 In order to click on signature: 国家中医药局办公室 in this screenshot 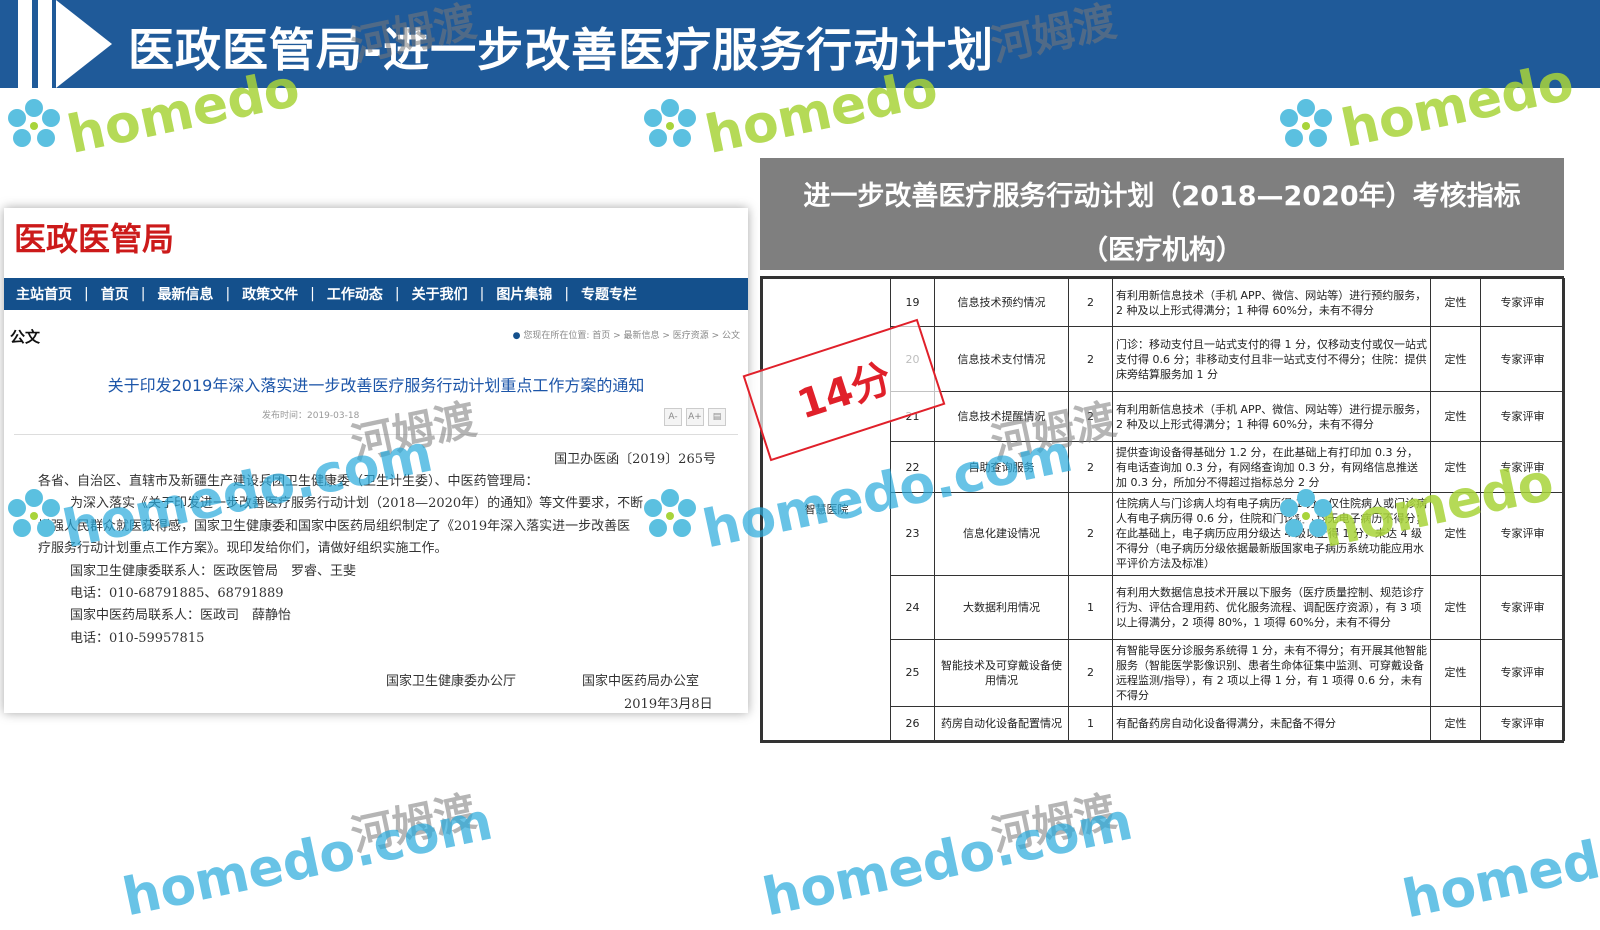, I will do `click(641, 681)`.